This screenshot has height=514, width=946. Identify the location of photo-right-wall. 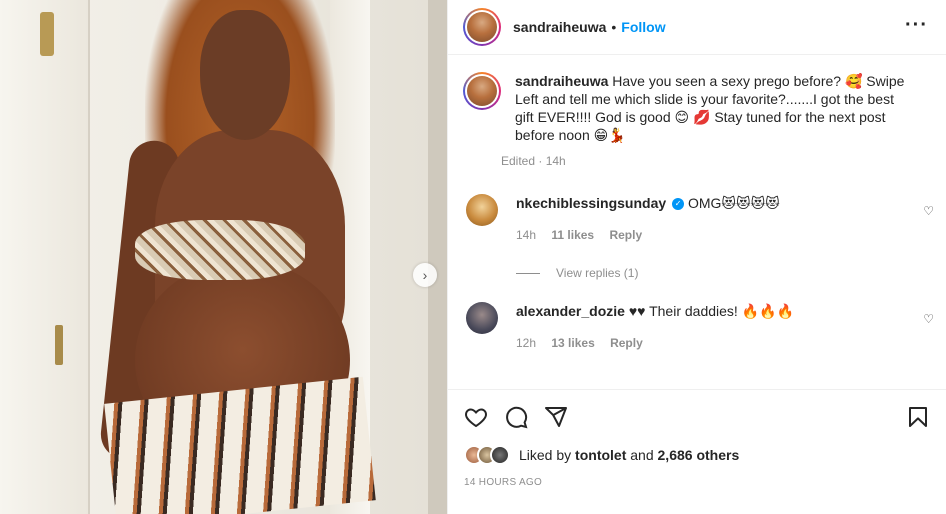
(437, 257).